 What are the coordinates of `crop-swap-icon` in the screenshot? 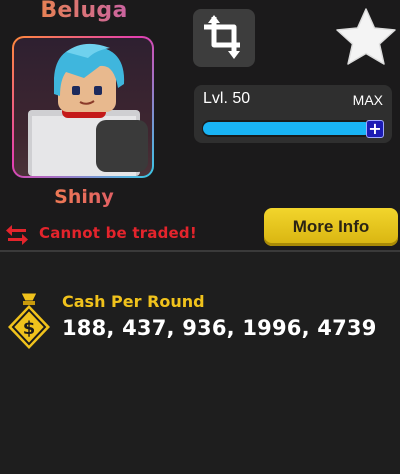 It's located at (222, 37).